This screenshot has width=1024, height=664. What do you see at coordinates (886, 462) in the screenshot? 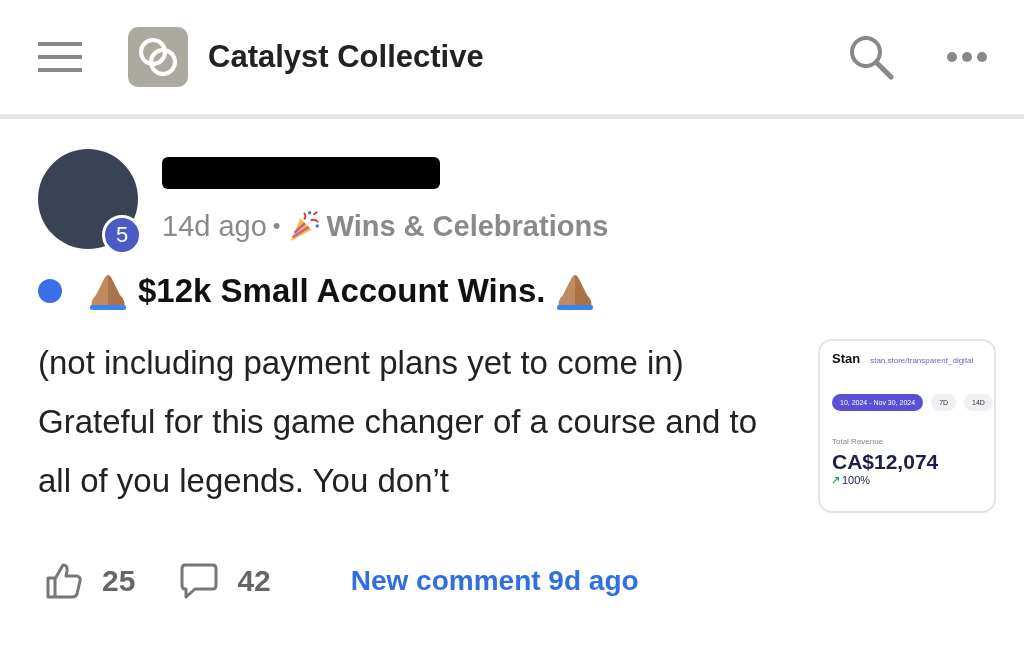
I see `metric-value: CA$12,074` at bounding box center [886, 462].